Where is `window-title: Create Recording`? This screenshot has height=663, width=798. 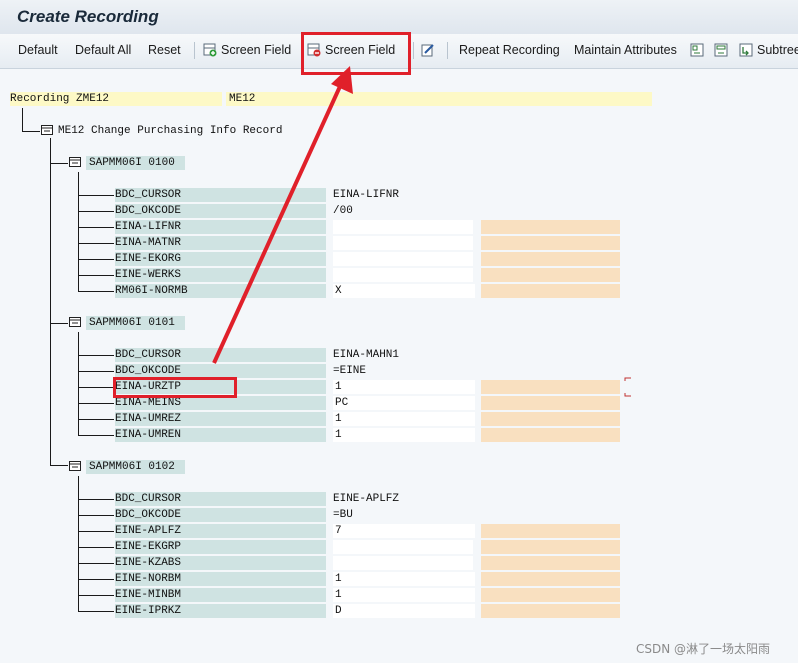
window-title: Create Recording is located at coordinates (88, 16).